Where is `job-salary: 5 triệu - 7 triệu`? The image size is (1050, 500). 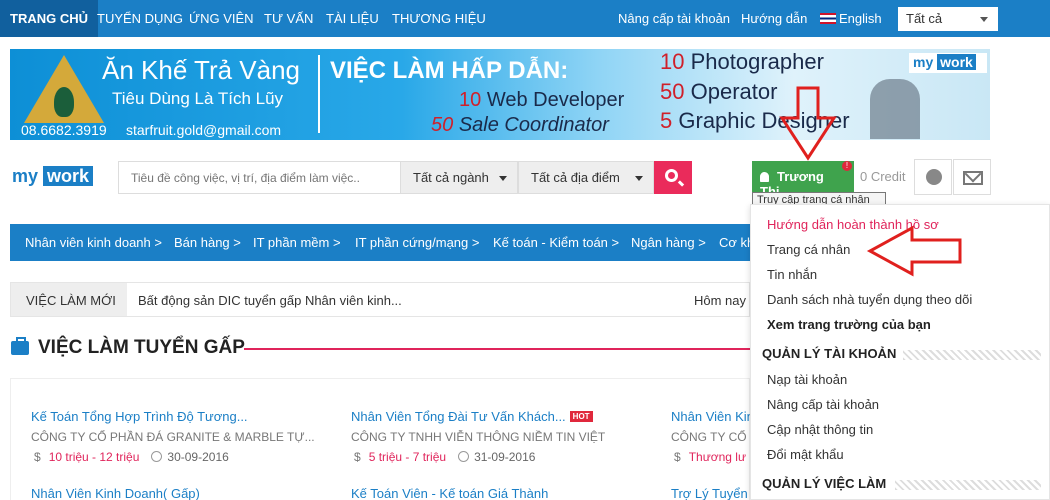 job-salary: 5 triệu - 7 triệu is located at coordinates (407, 457).